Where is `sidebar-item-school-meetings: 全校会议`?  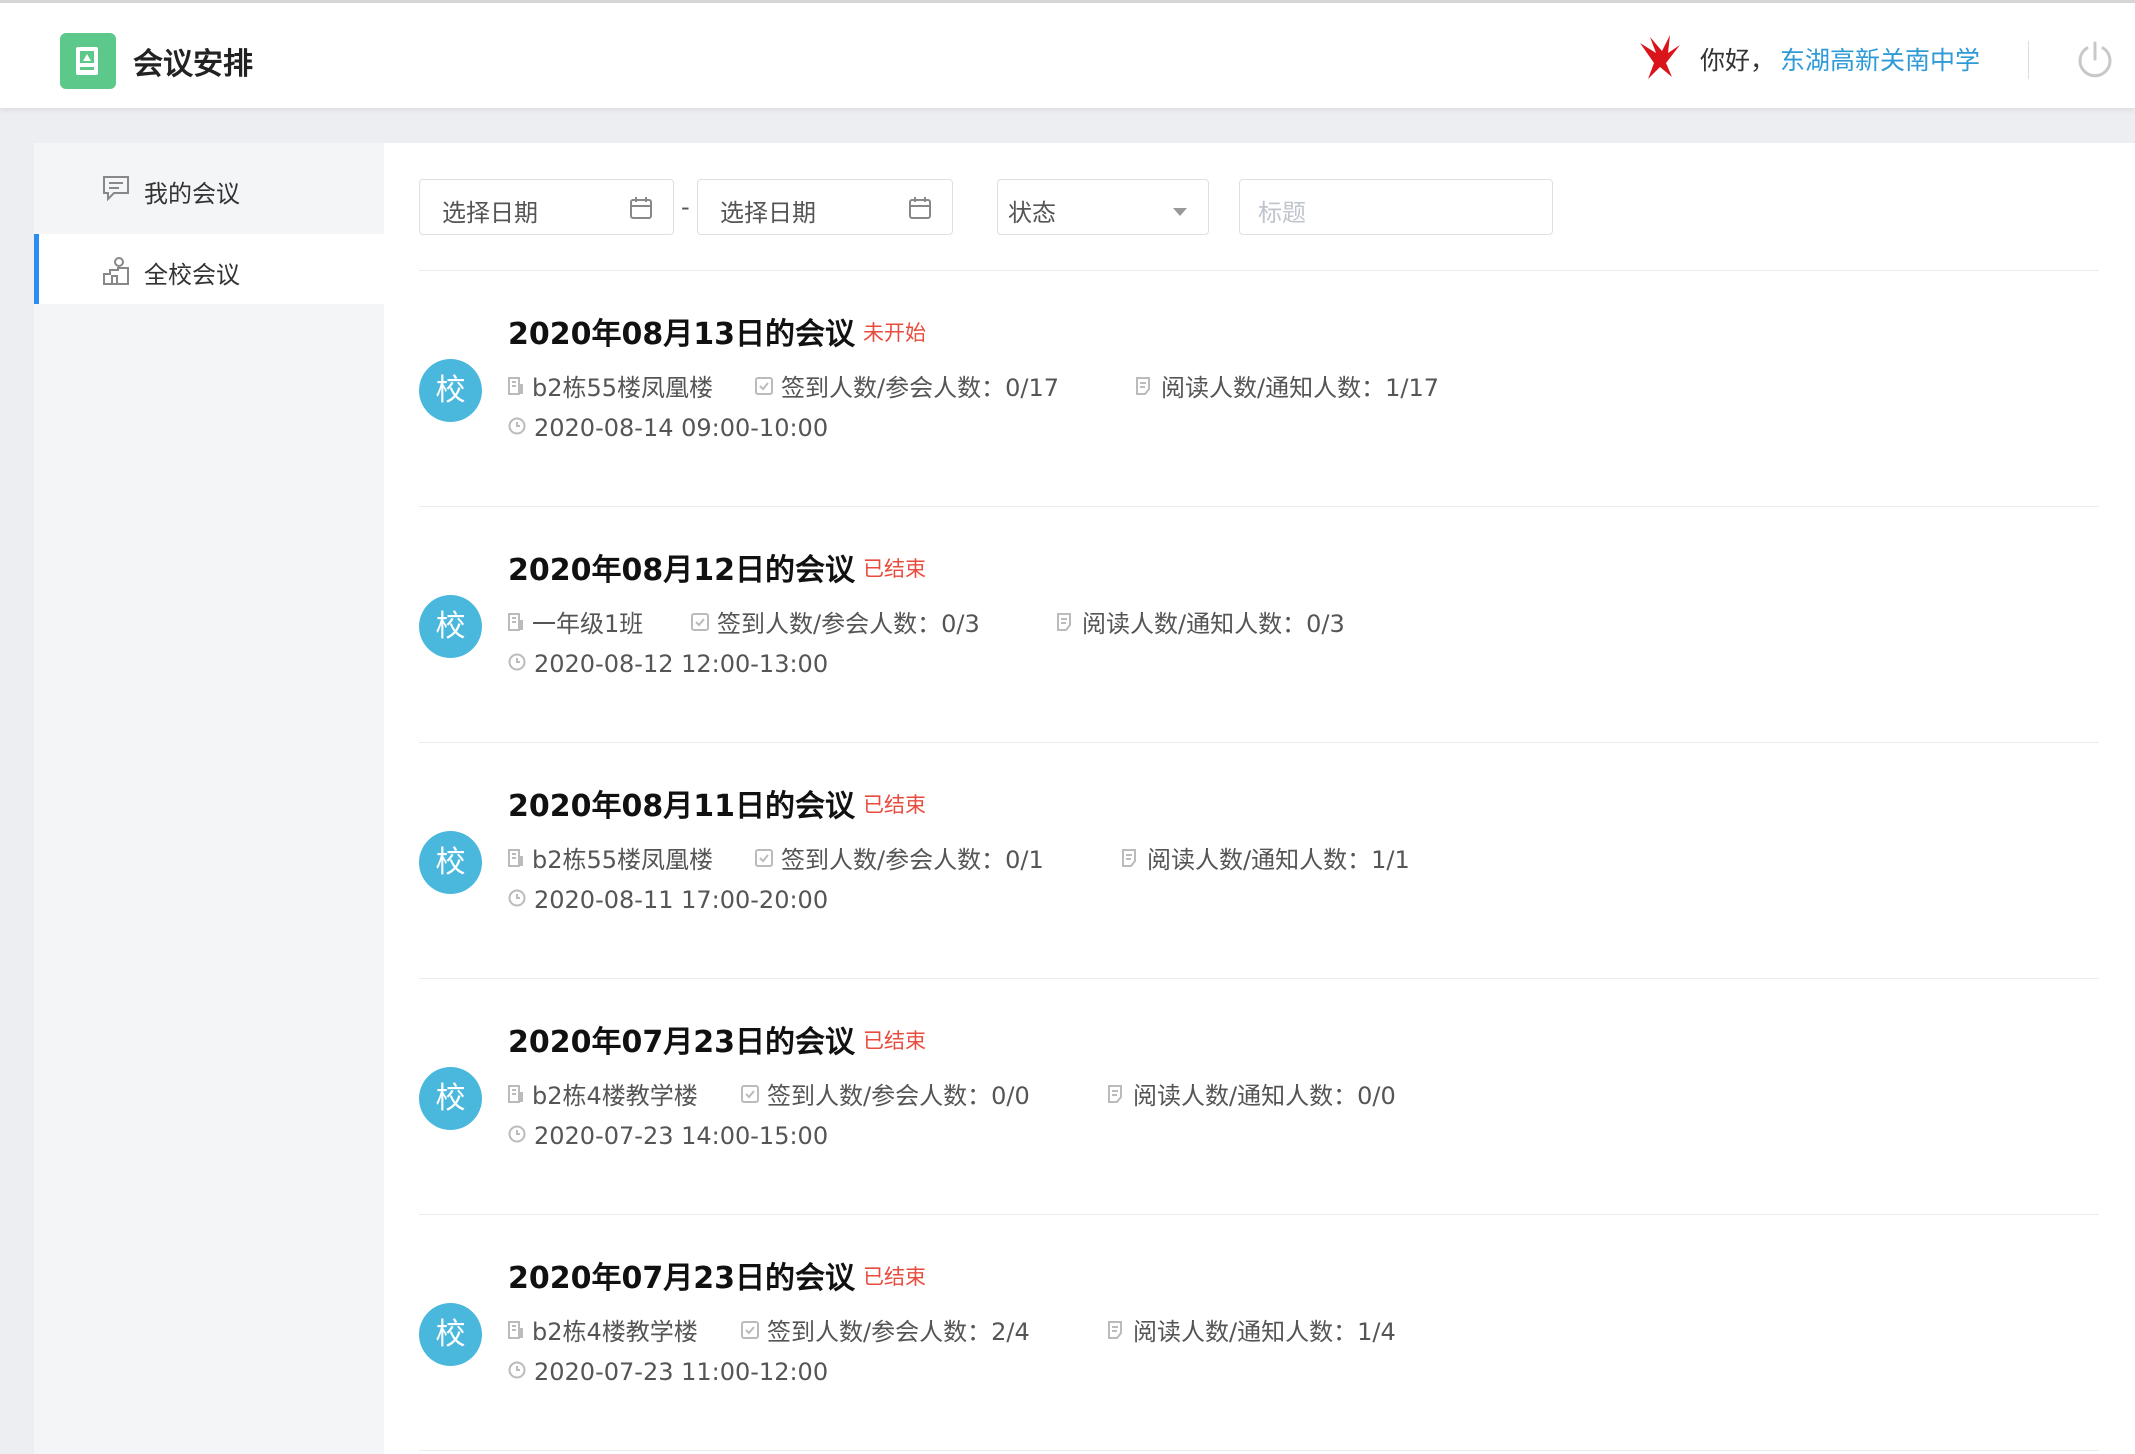 sidebar-item-school-meetings: 全校会议 is located at coordinates (209, 269).